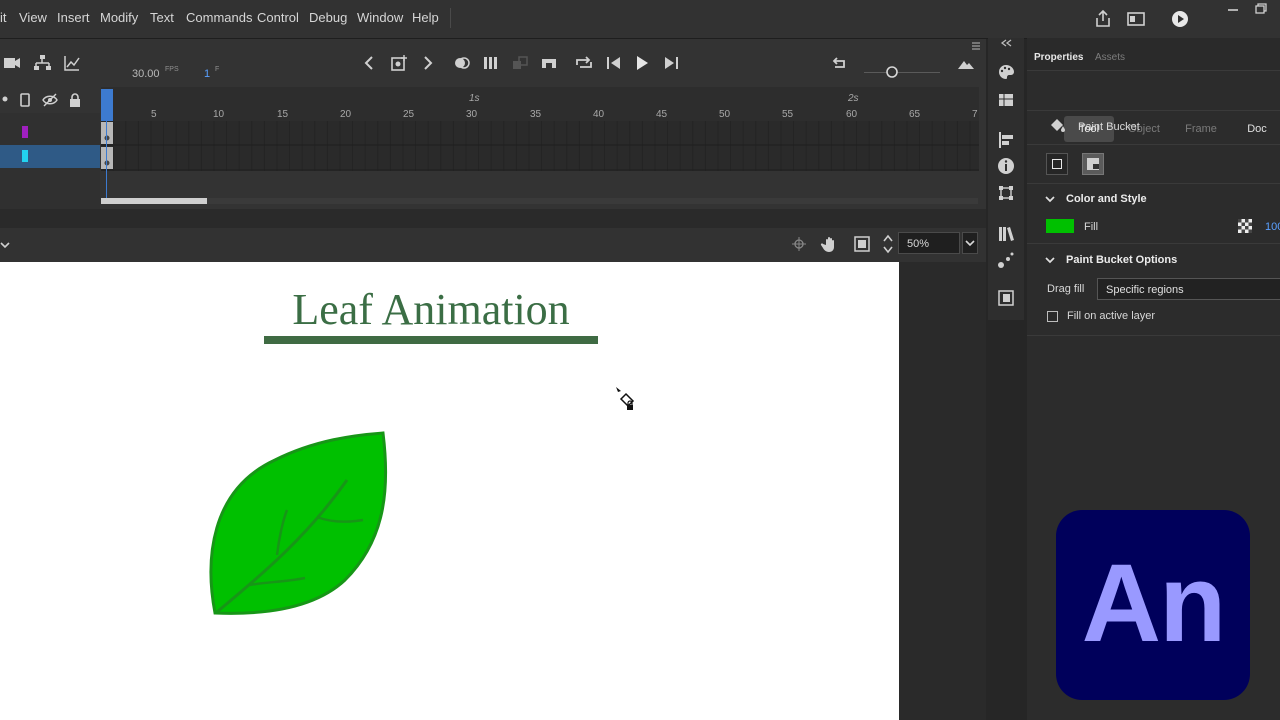 The height and width of the screenshot is (720, 1280). I want to click on menu-edit: it, so click(3, 17).